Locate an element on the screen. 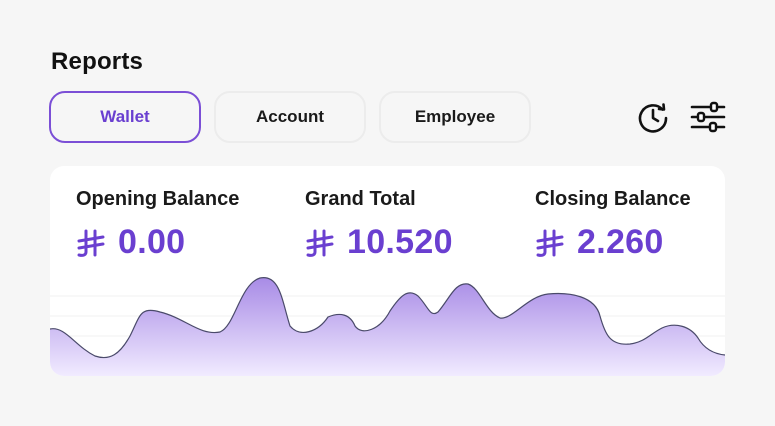 The width and height of the screenshot is (775, 426). filter-sliders-icon is located at coordinates (708, 117).